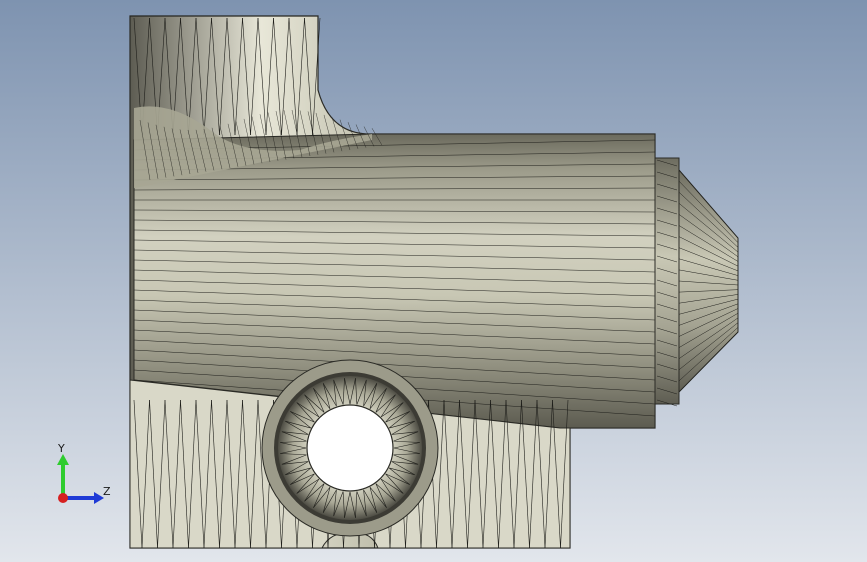  What do you see at coordinates (107, 491) in the screenshot?
I see `triad-z-label: Z` at bounding box center [107, 491].